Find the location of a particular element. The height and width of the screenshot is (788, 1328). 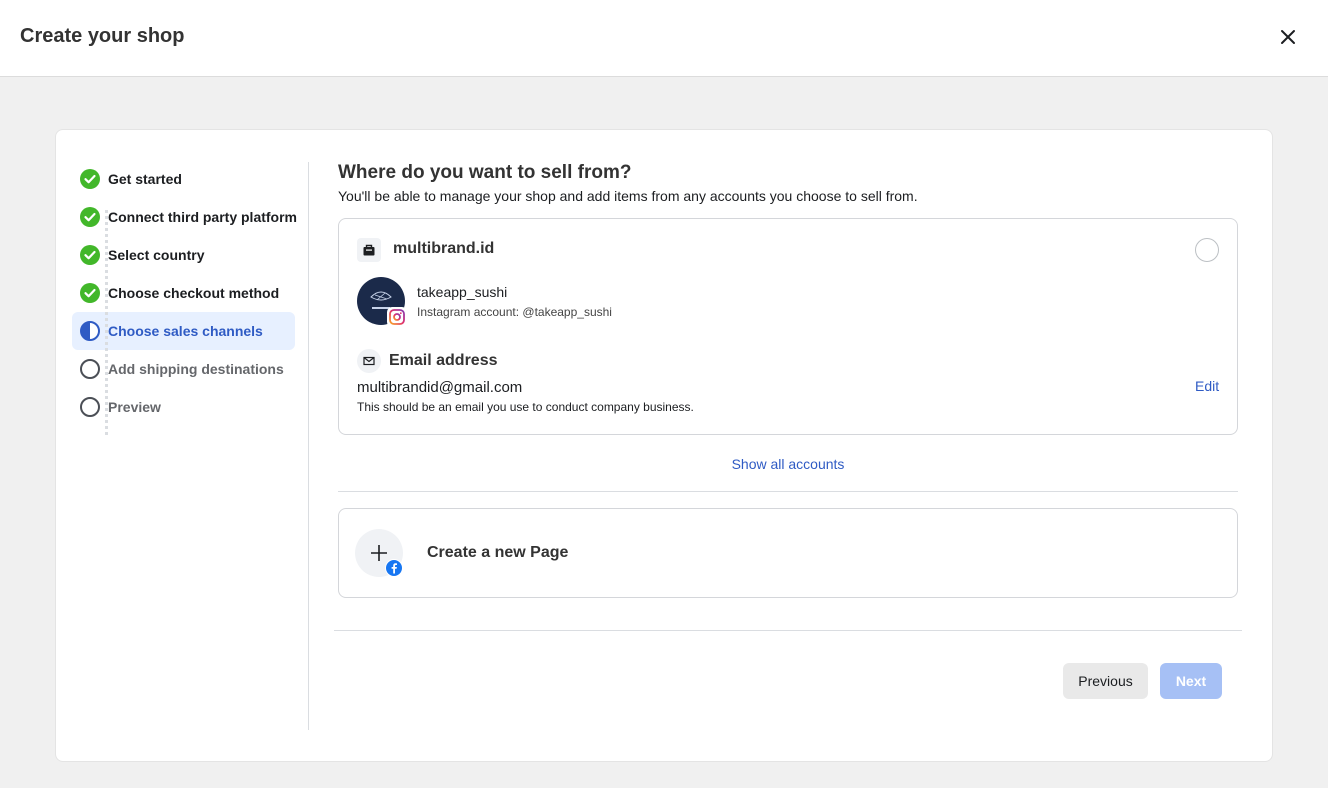

email-value: multibrandid@gmail.com is located at coordinates (440, 387).